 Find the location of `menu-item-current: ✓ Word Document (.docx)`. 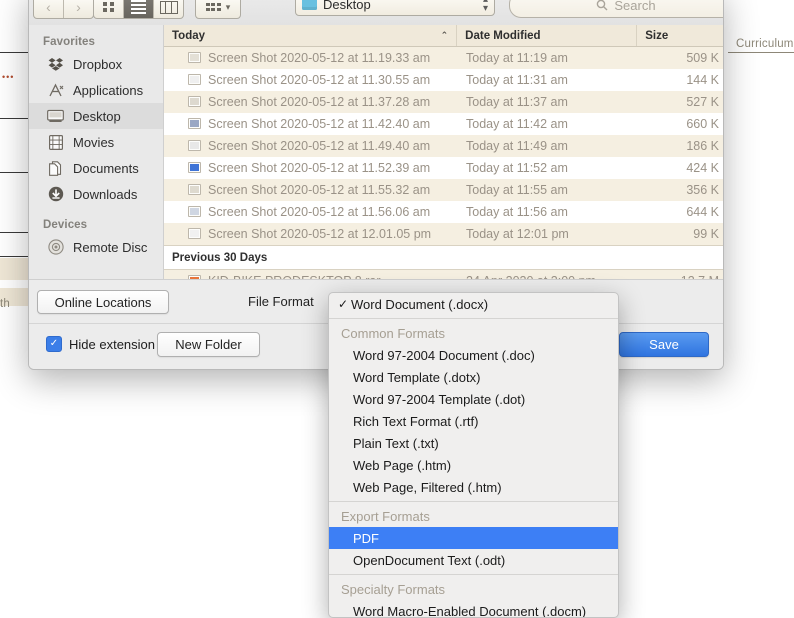

menu-item-current: ✓ Word Document (.docx) is located at coordinates (473, 304).